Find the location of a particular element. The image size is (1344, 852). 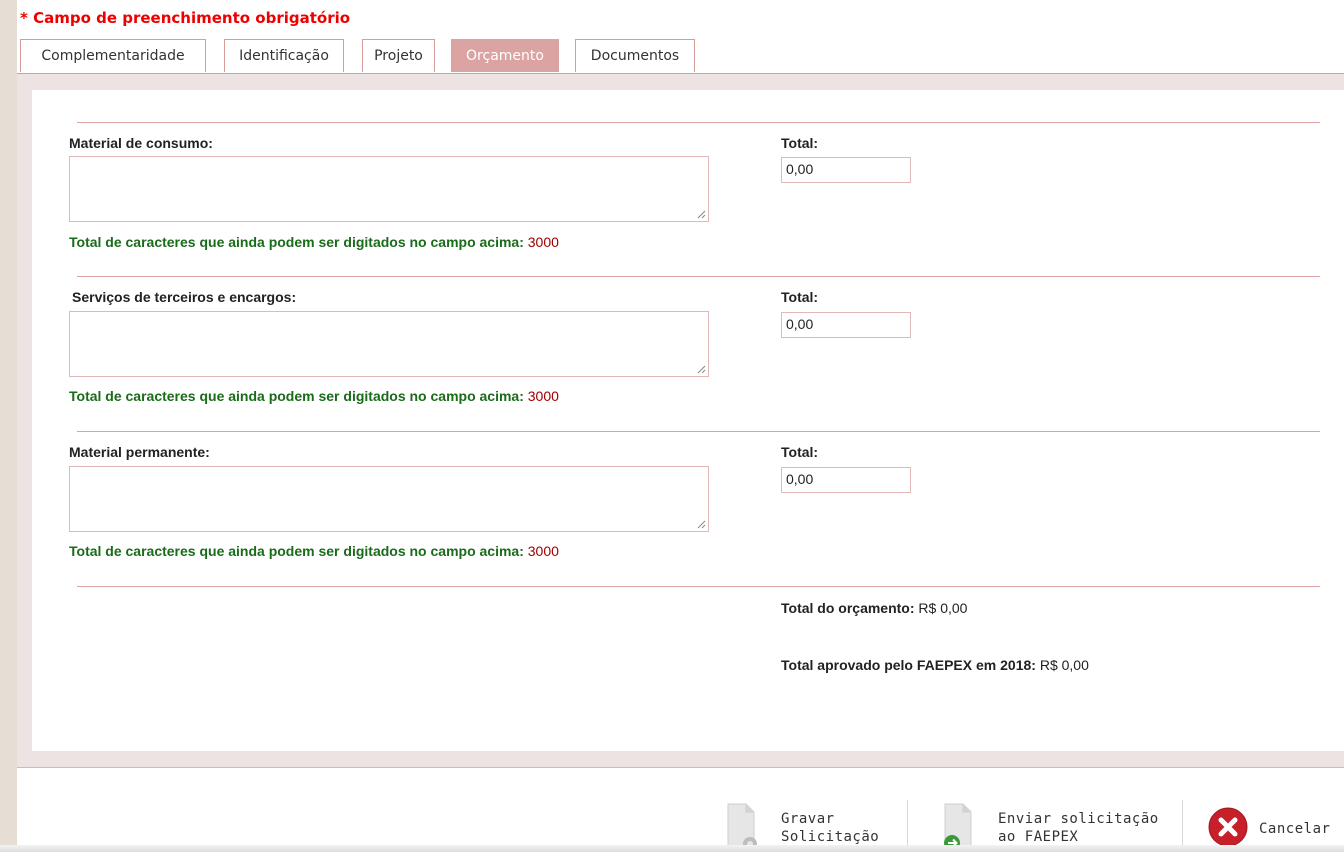

cancel-button: Cancelar is located at coordinates (1275, 825).